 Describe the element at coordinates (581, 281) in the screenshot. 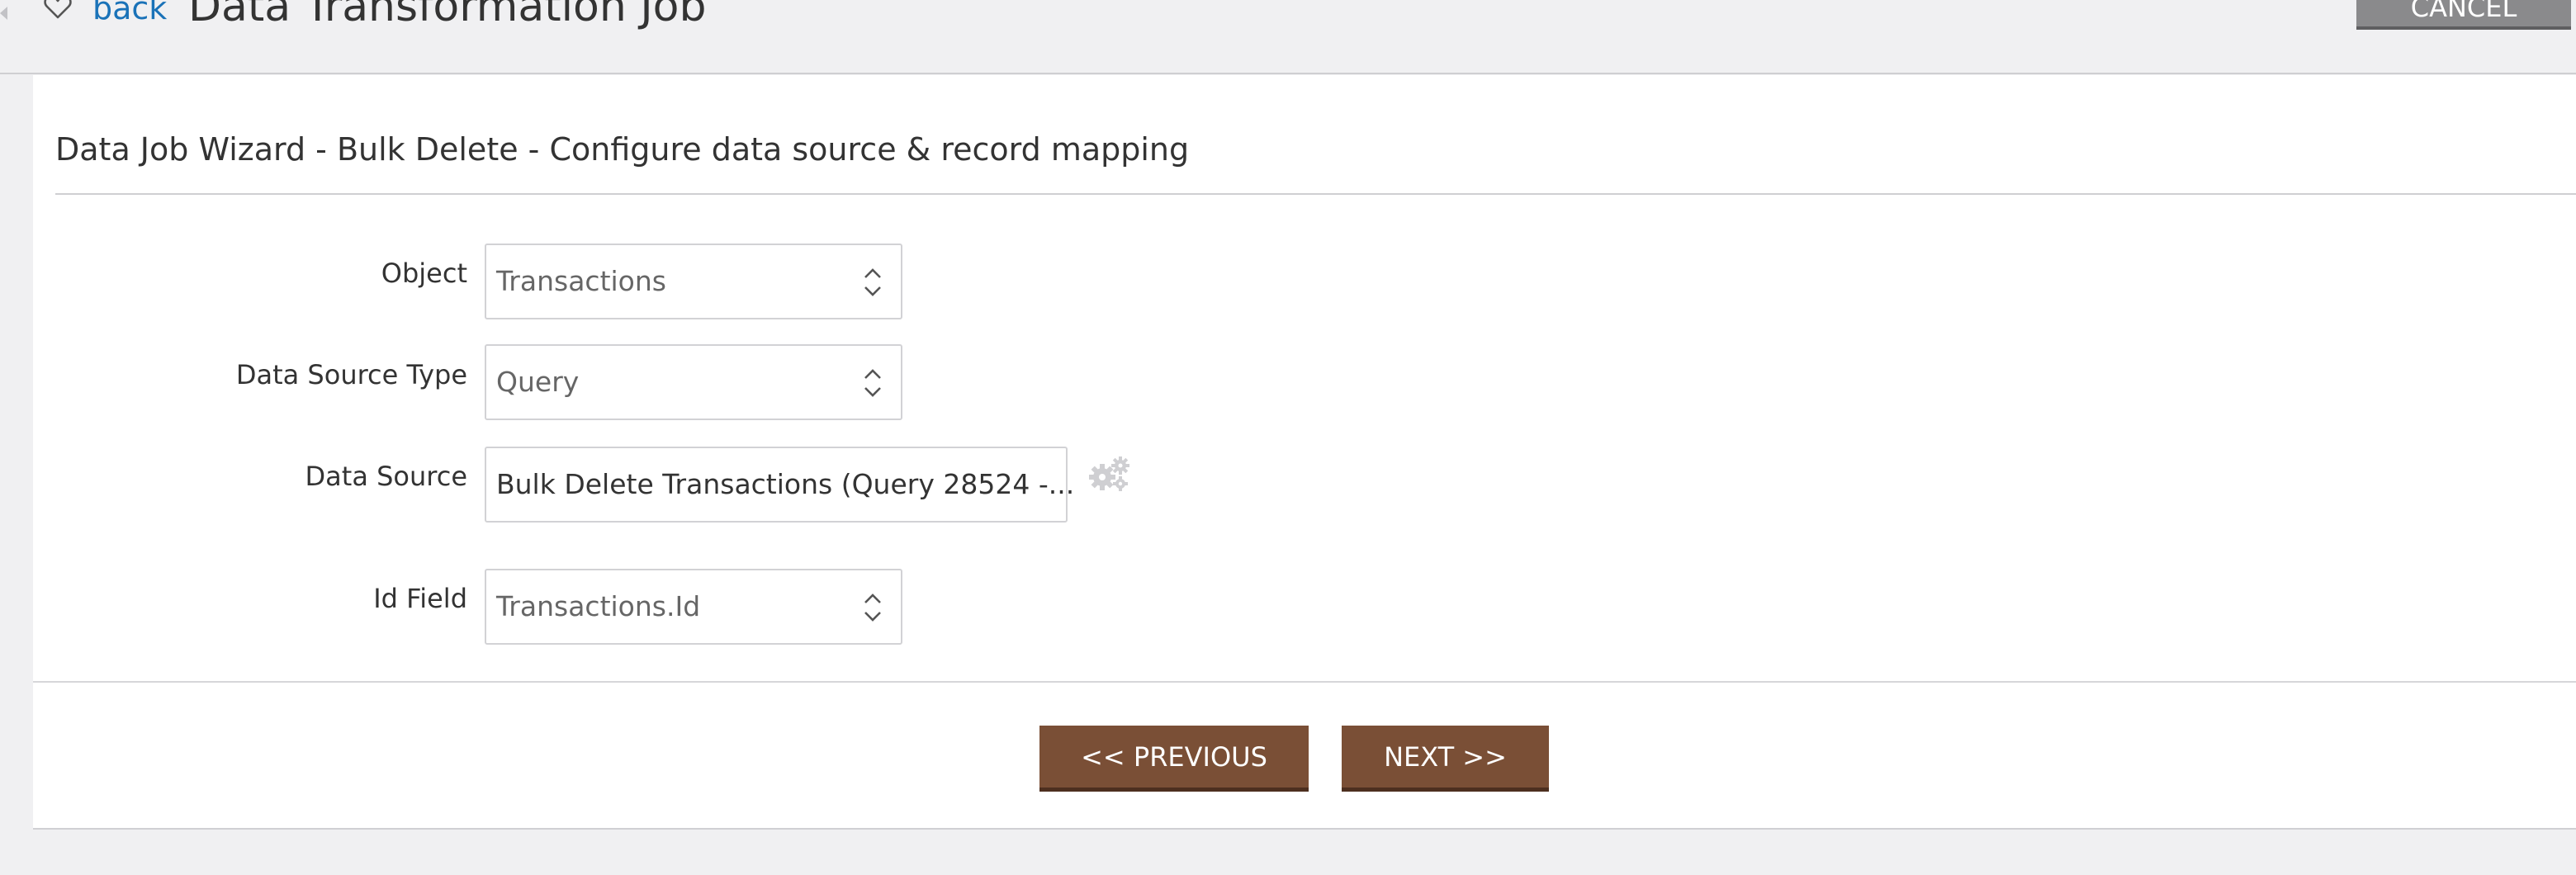

I see `object-select-value: Transactions` at that location.